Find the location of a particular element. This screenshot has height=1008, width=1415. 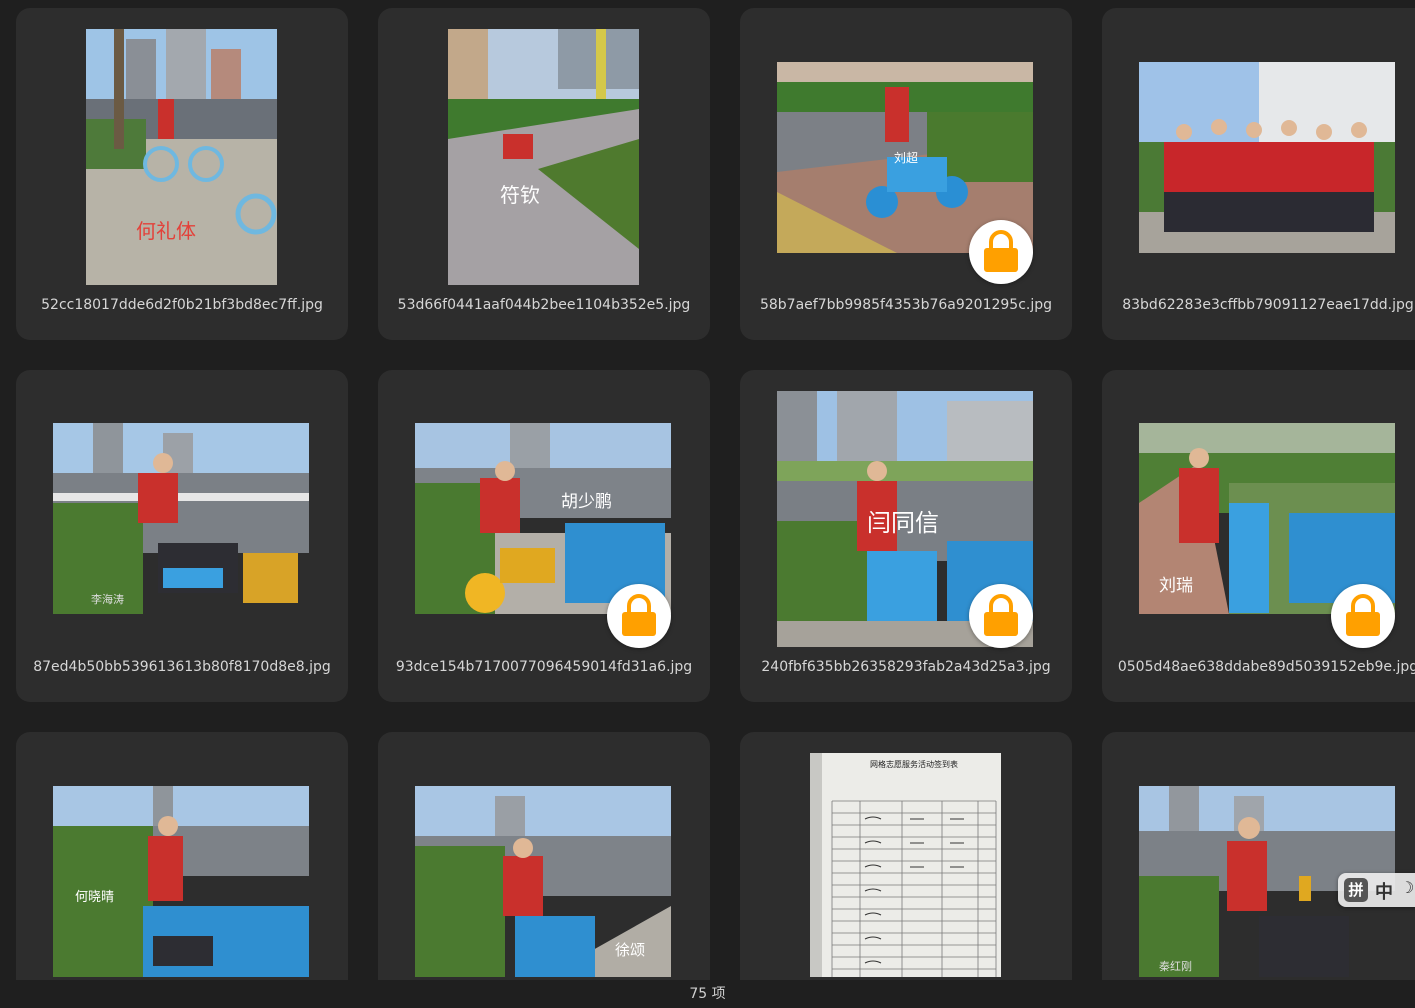

thumbnail-card: 李海涛 87ed4b50bb539613613b80f8170d8e8.jpg is located at coordinates (182, 536).